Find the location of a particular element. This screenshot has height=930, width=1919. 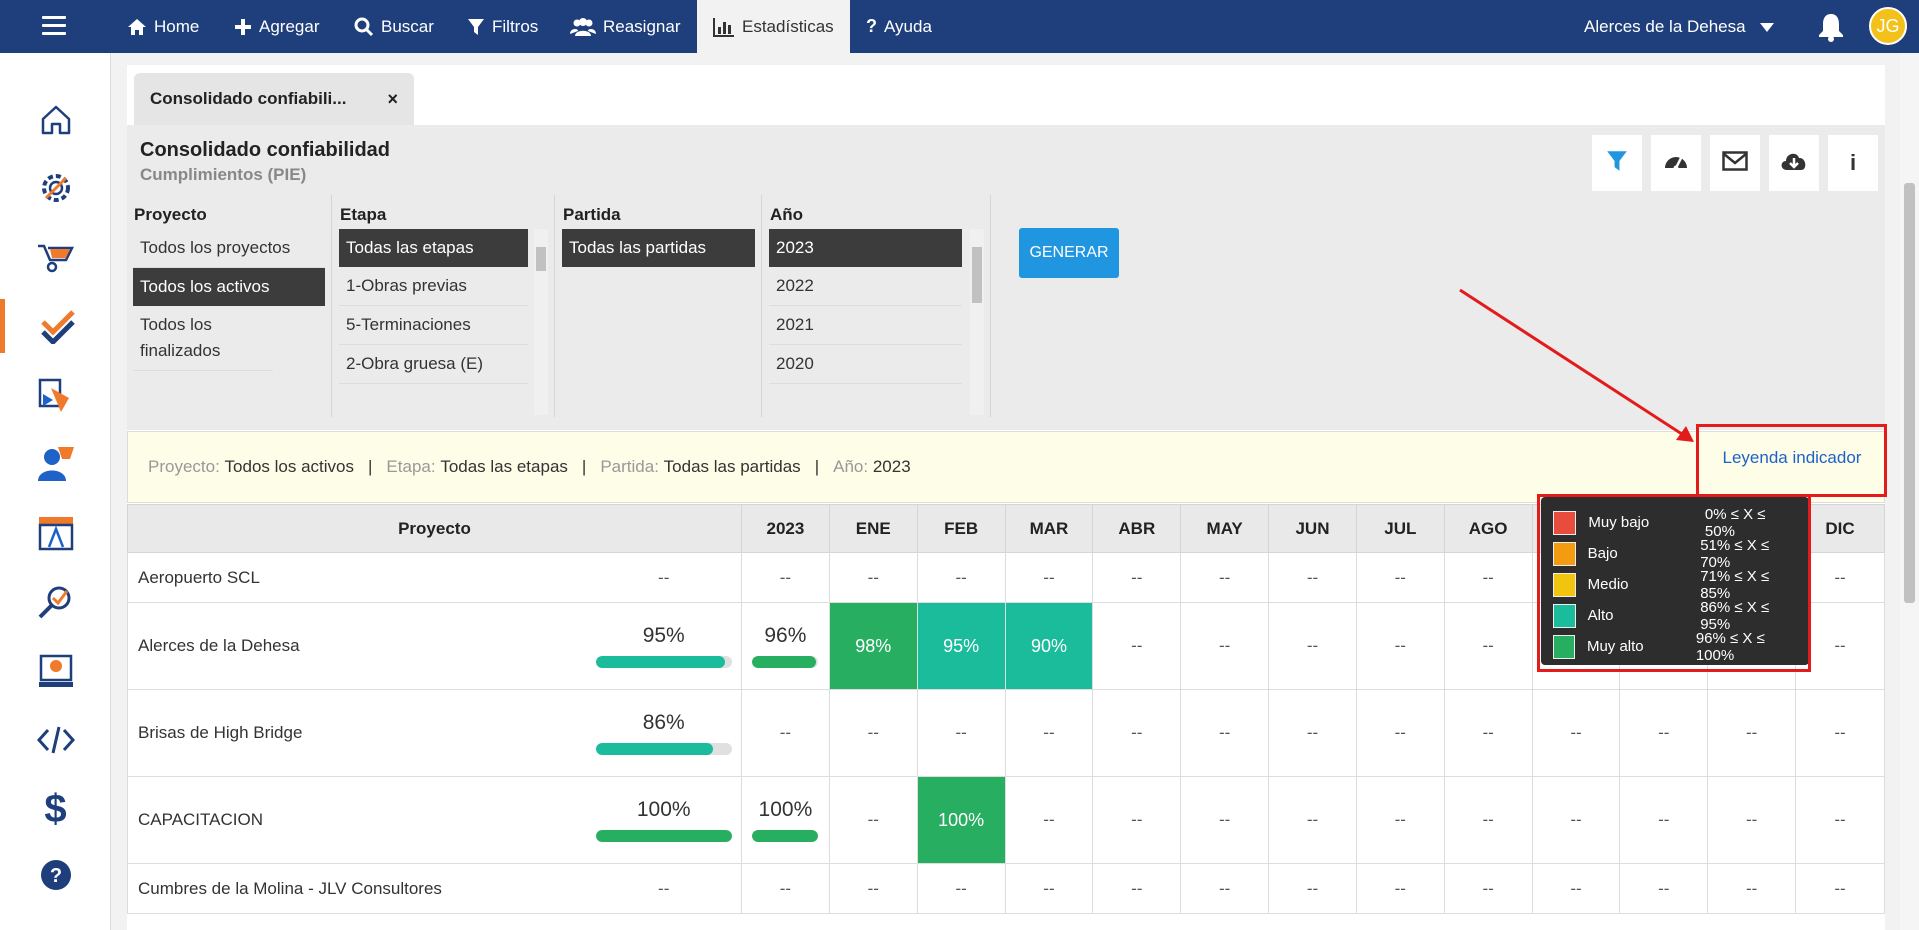

sidebar-user-icon is located at coordinates (55, 464).